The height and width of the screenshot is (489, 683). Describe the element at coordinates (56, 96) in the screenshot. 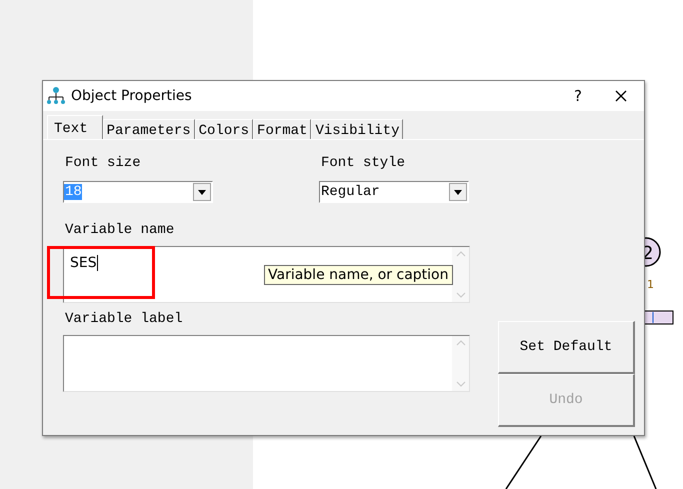

I see `network-icon` at that location.